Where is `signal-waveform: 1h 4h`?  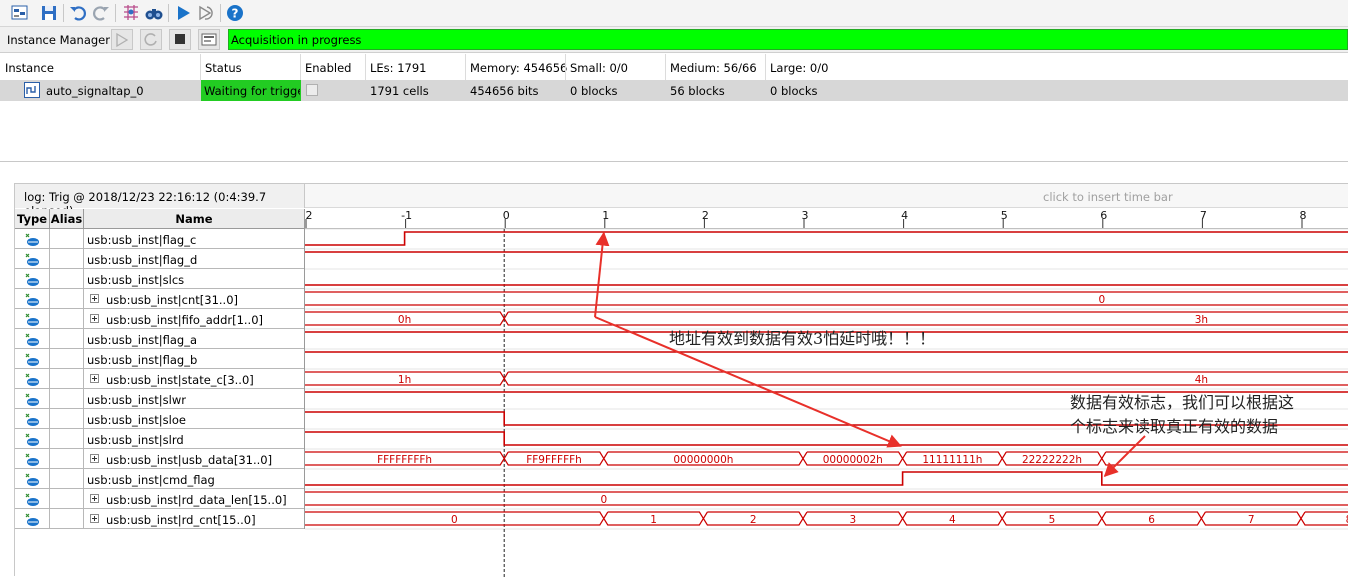 signal-waveform: 1h 4h is located at coordinates (826, 378).